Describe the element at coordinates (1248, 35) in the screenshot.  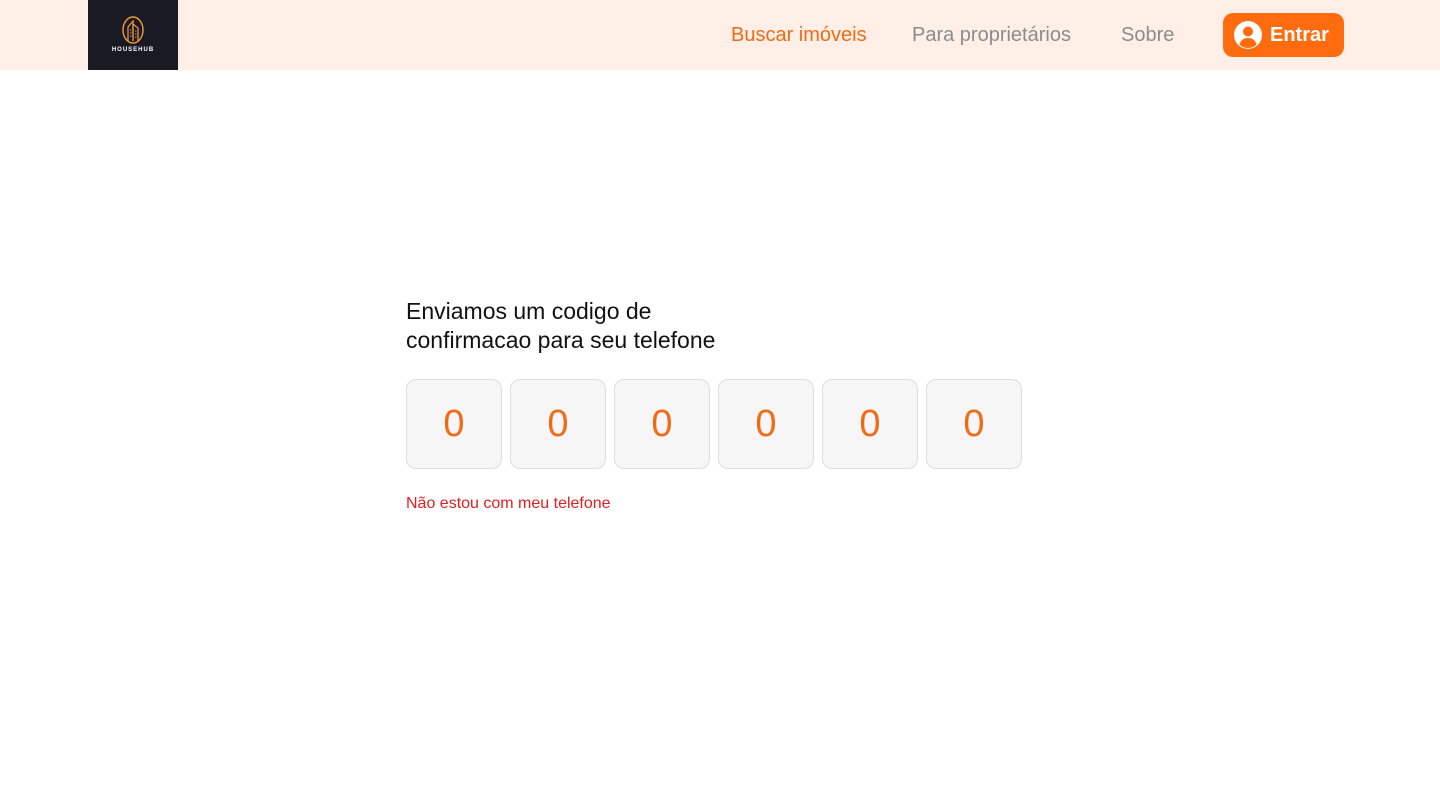
I see `user-circle-icon` at that location.